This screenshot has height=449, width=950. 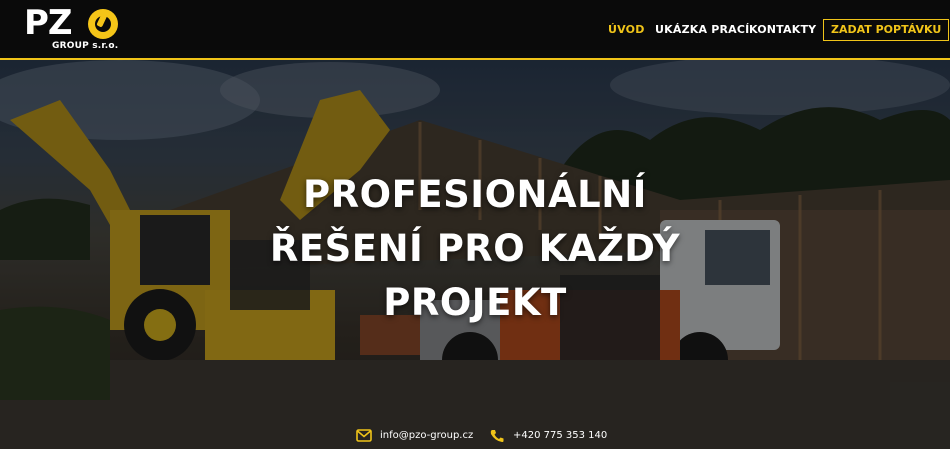 I want to click on nav-item-uvod: ÚVOD, so click(x=626, y=29).